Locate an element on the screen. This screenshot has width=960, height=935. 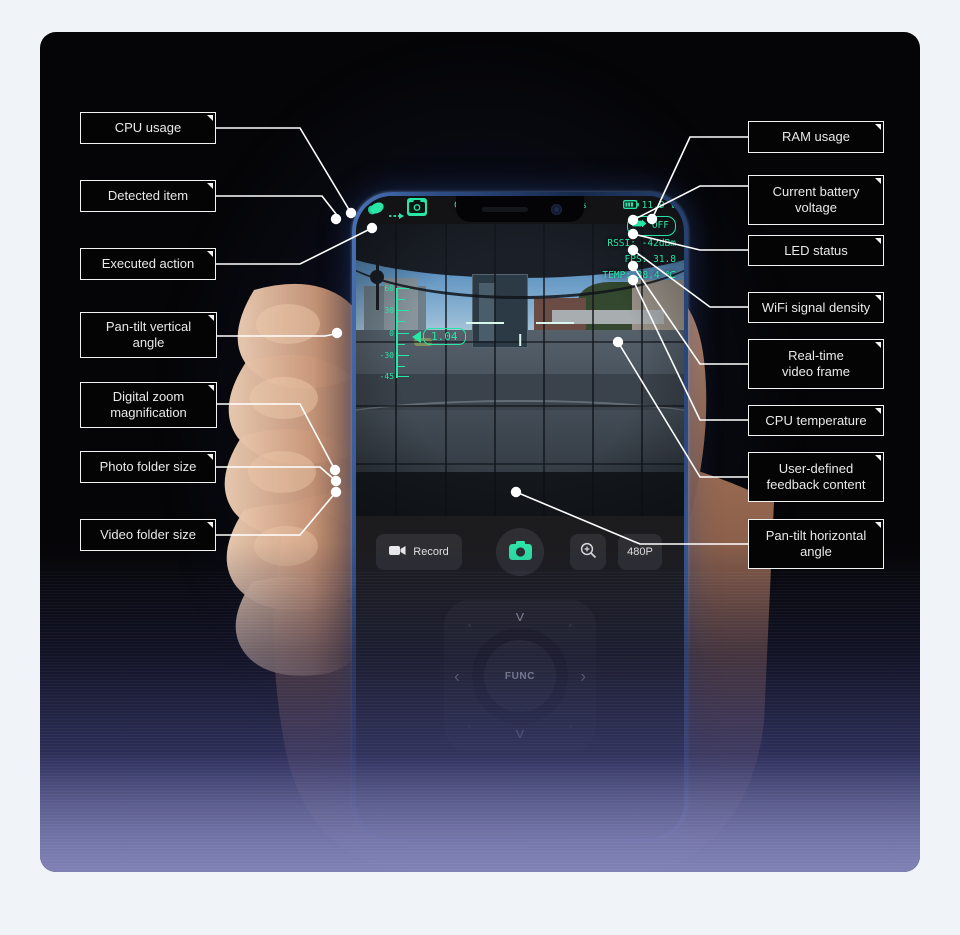
crosshair-reticle is located at coordinates (520, 329).